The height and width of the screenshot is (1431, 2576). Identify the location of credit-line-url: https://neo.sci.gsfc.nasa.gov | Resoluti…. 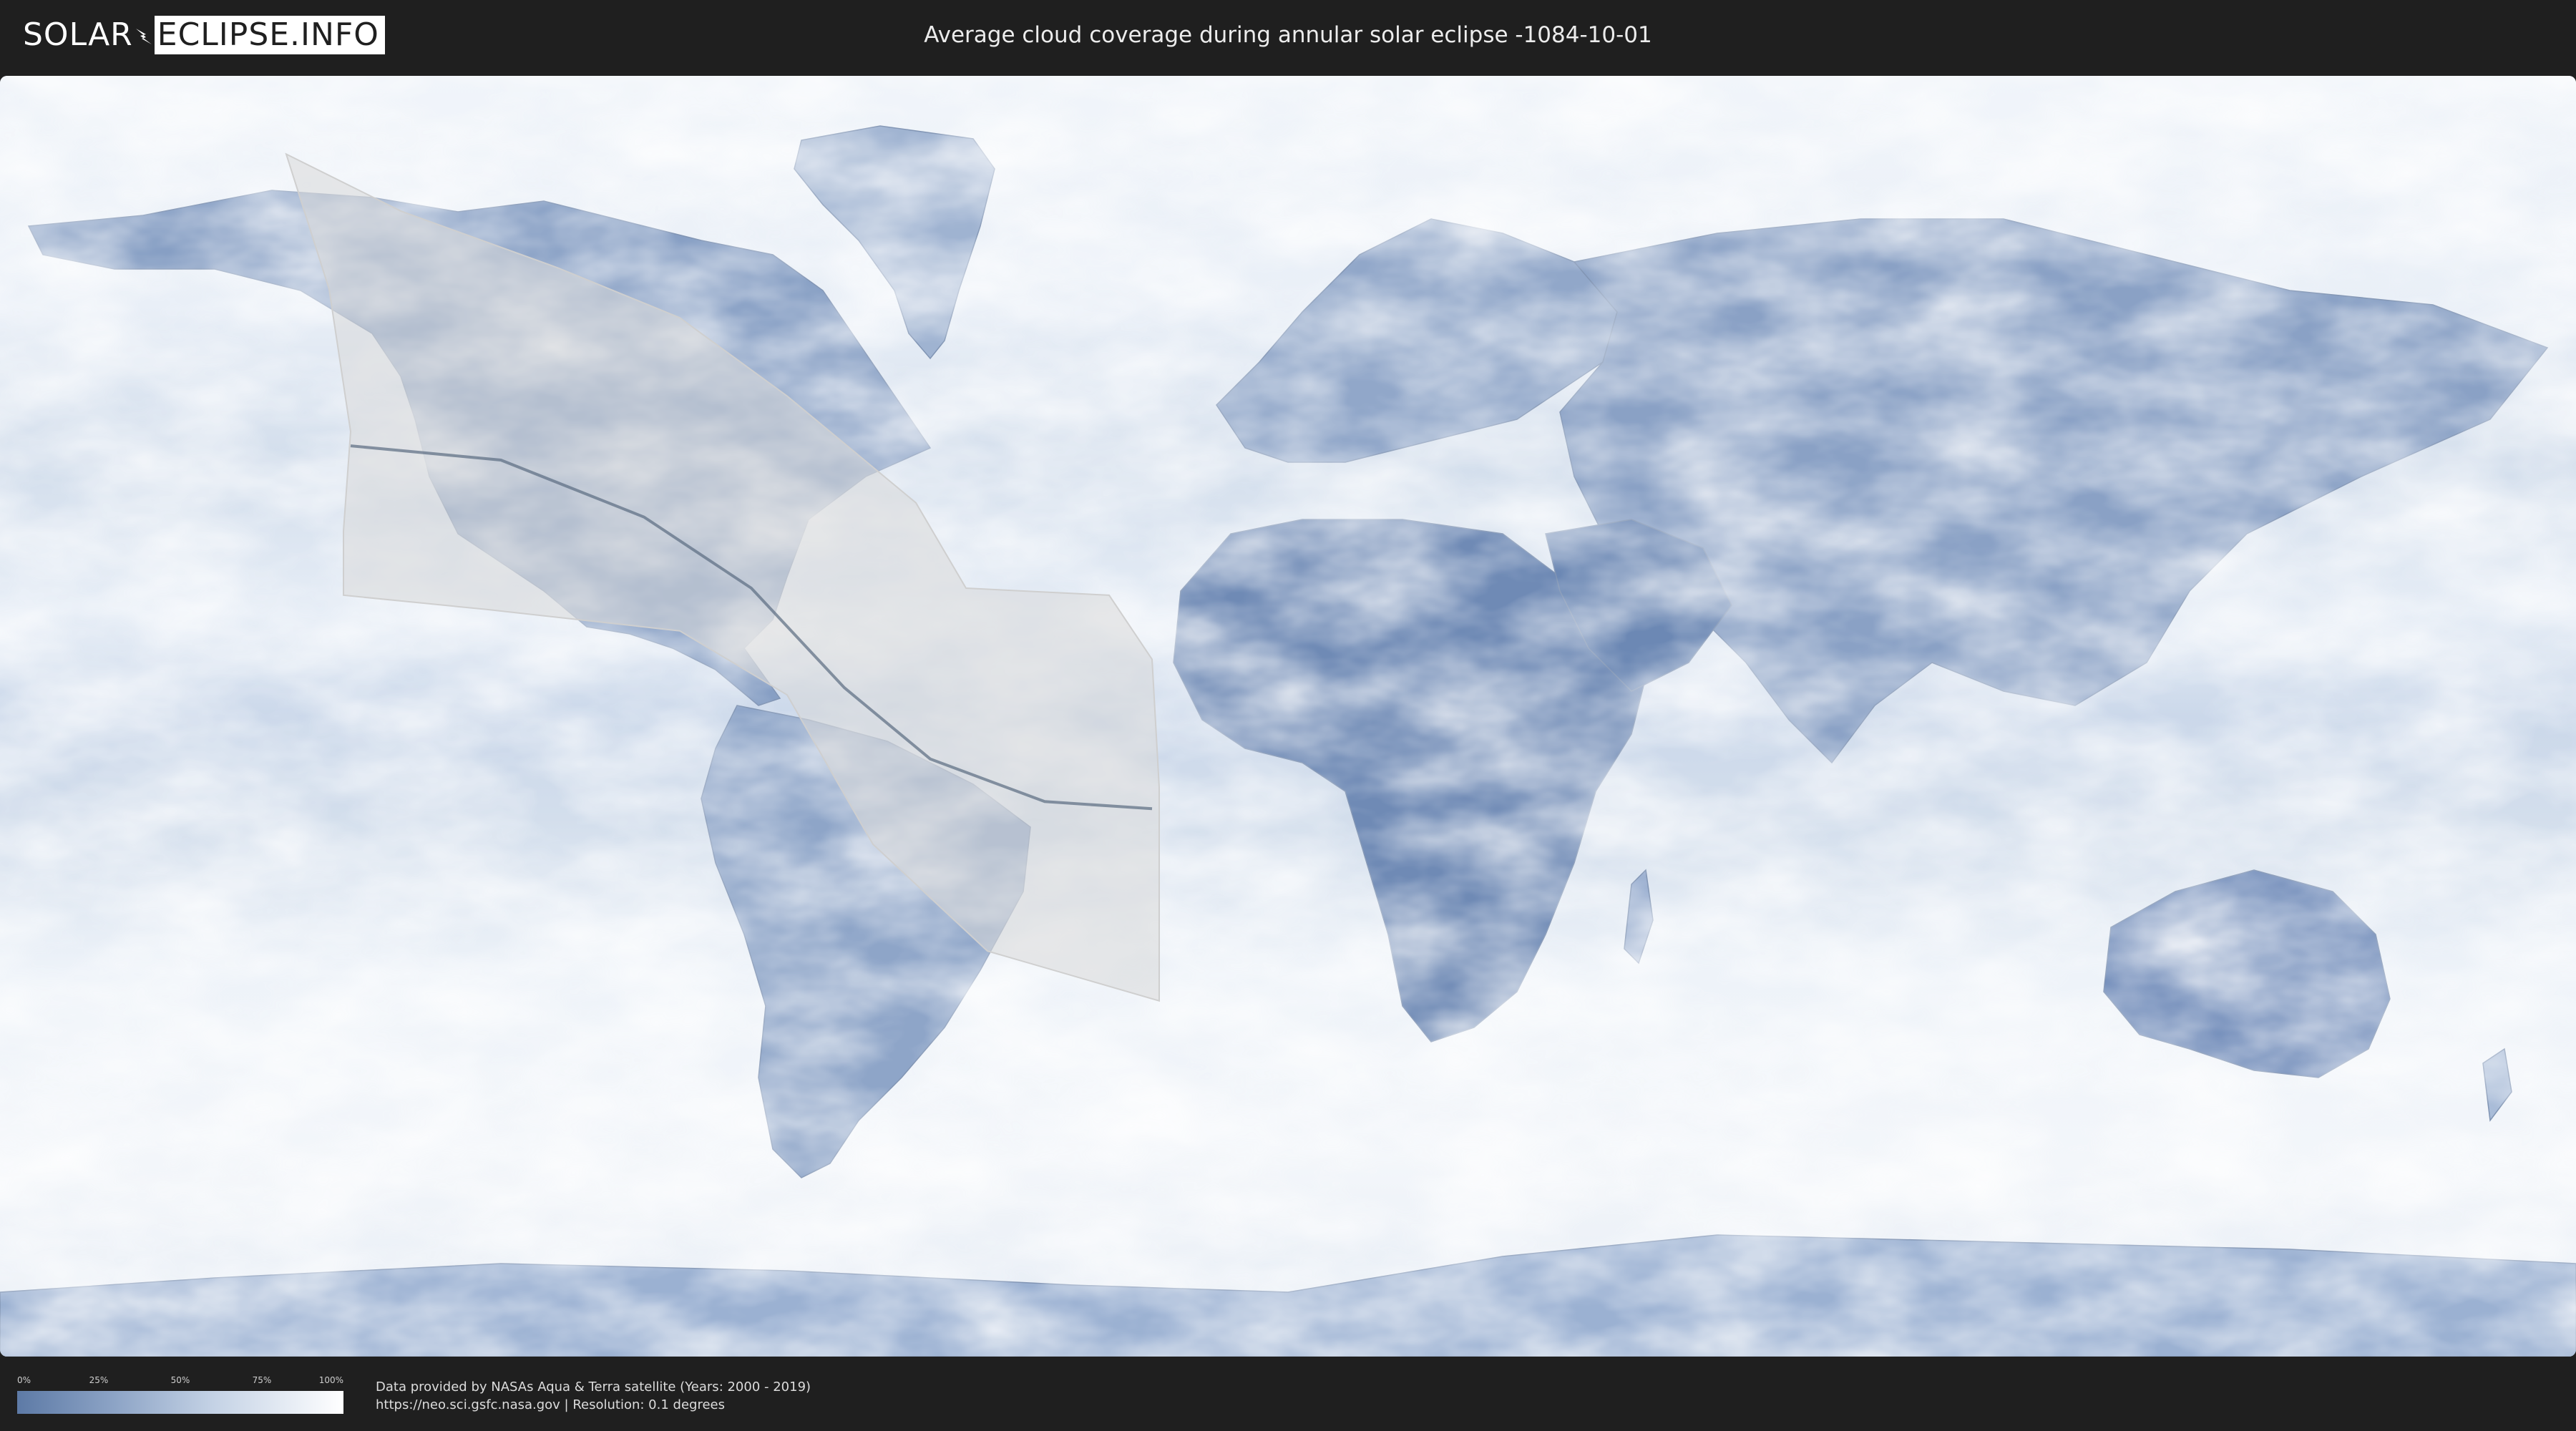
(550, 1404).